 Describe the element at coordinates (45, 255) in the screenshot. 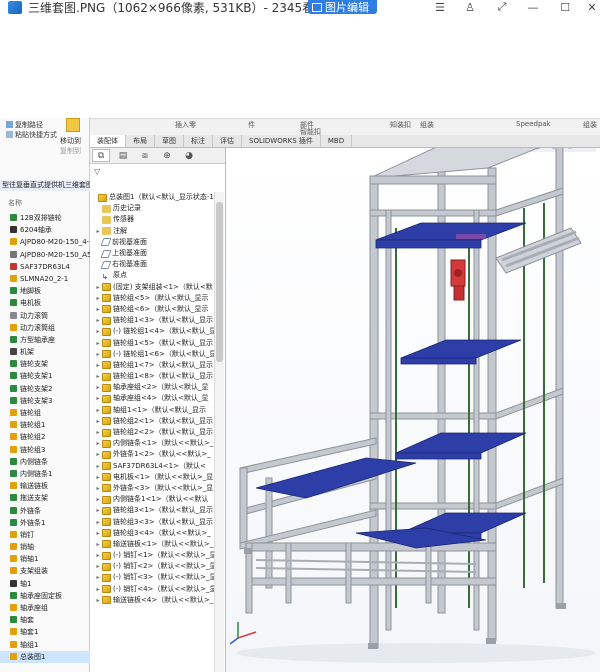

I see `file-list-item: AJPD80-M20-150_A5` at that location.